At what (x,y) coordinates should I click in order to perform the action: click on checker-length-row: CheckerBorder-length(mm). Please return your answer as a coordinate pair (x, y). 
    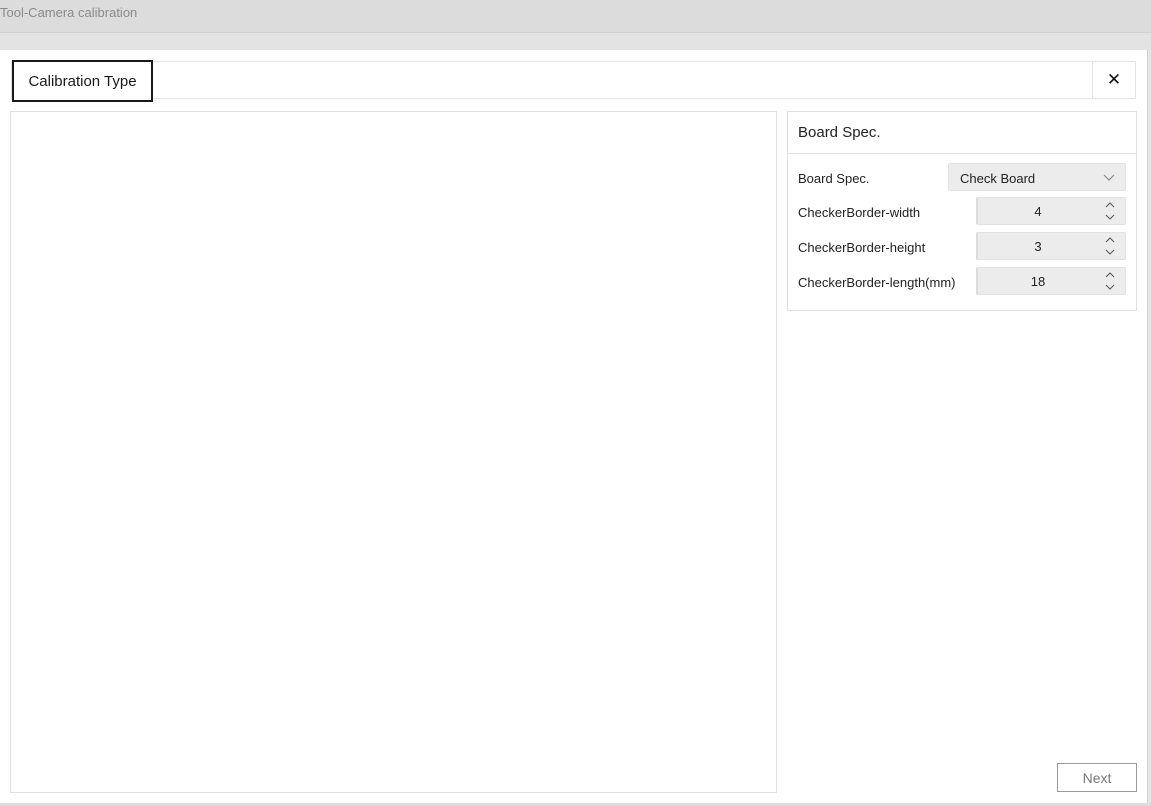
    Looking at the image, I should click on (963, 282).